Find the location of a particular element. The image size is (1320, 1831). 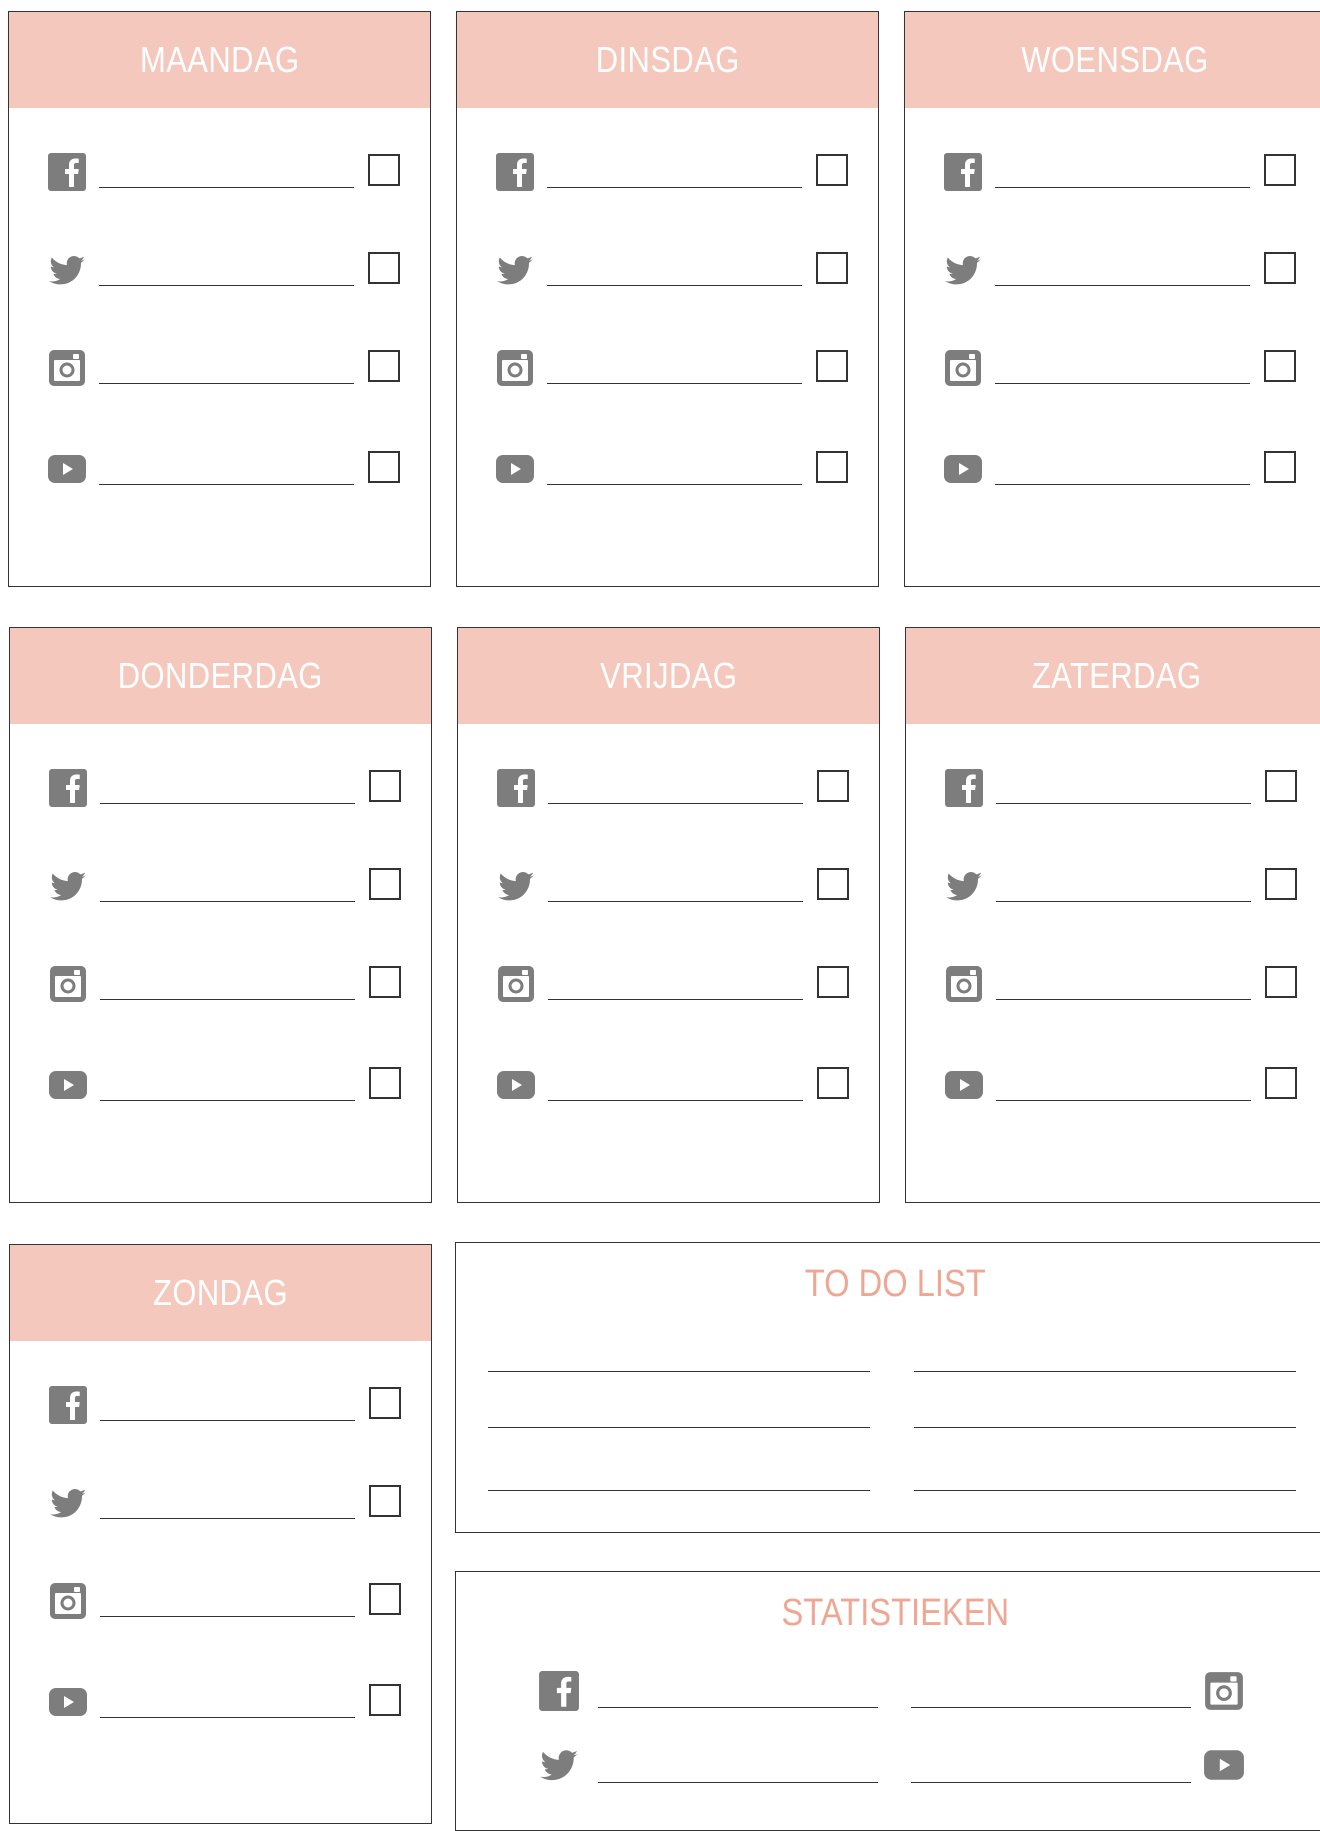

stats-line-instagram is located at coordinates (1051, 1707).